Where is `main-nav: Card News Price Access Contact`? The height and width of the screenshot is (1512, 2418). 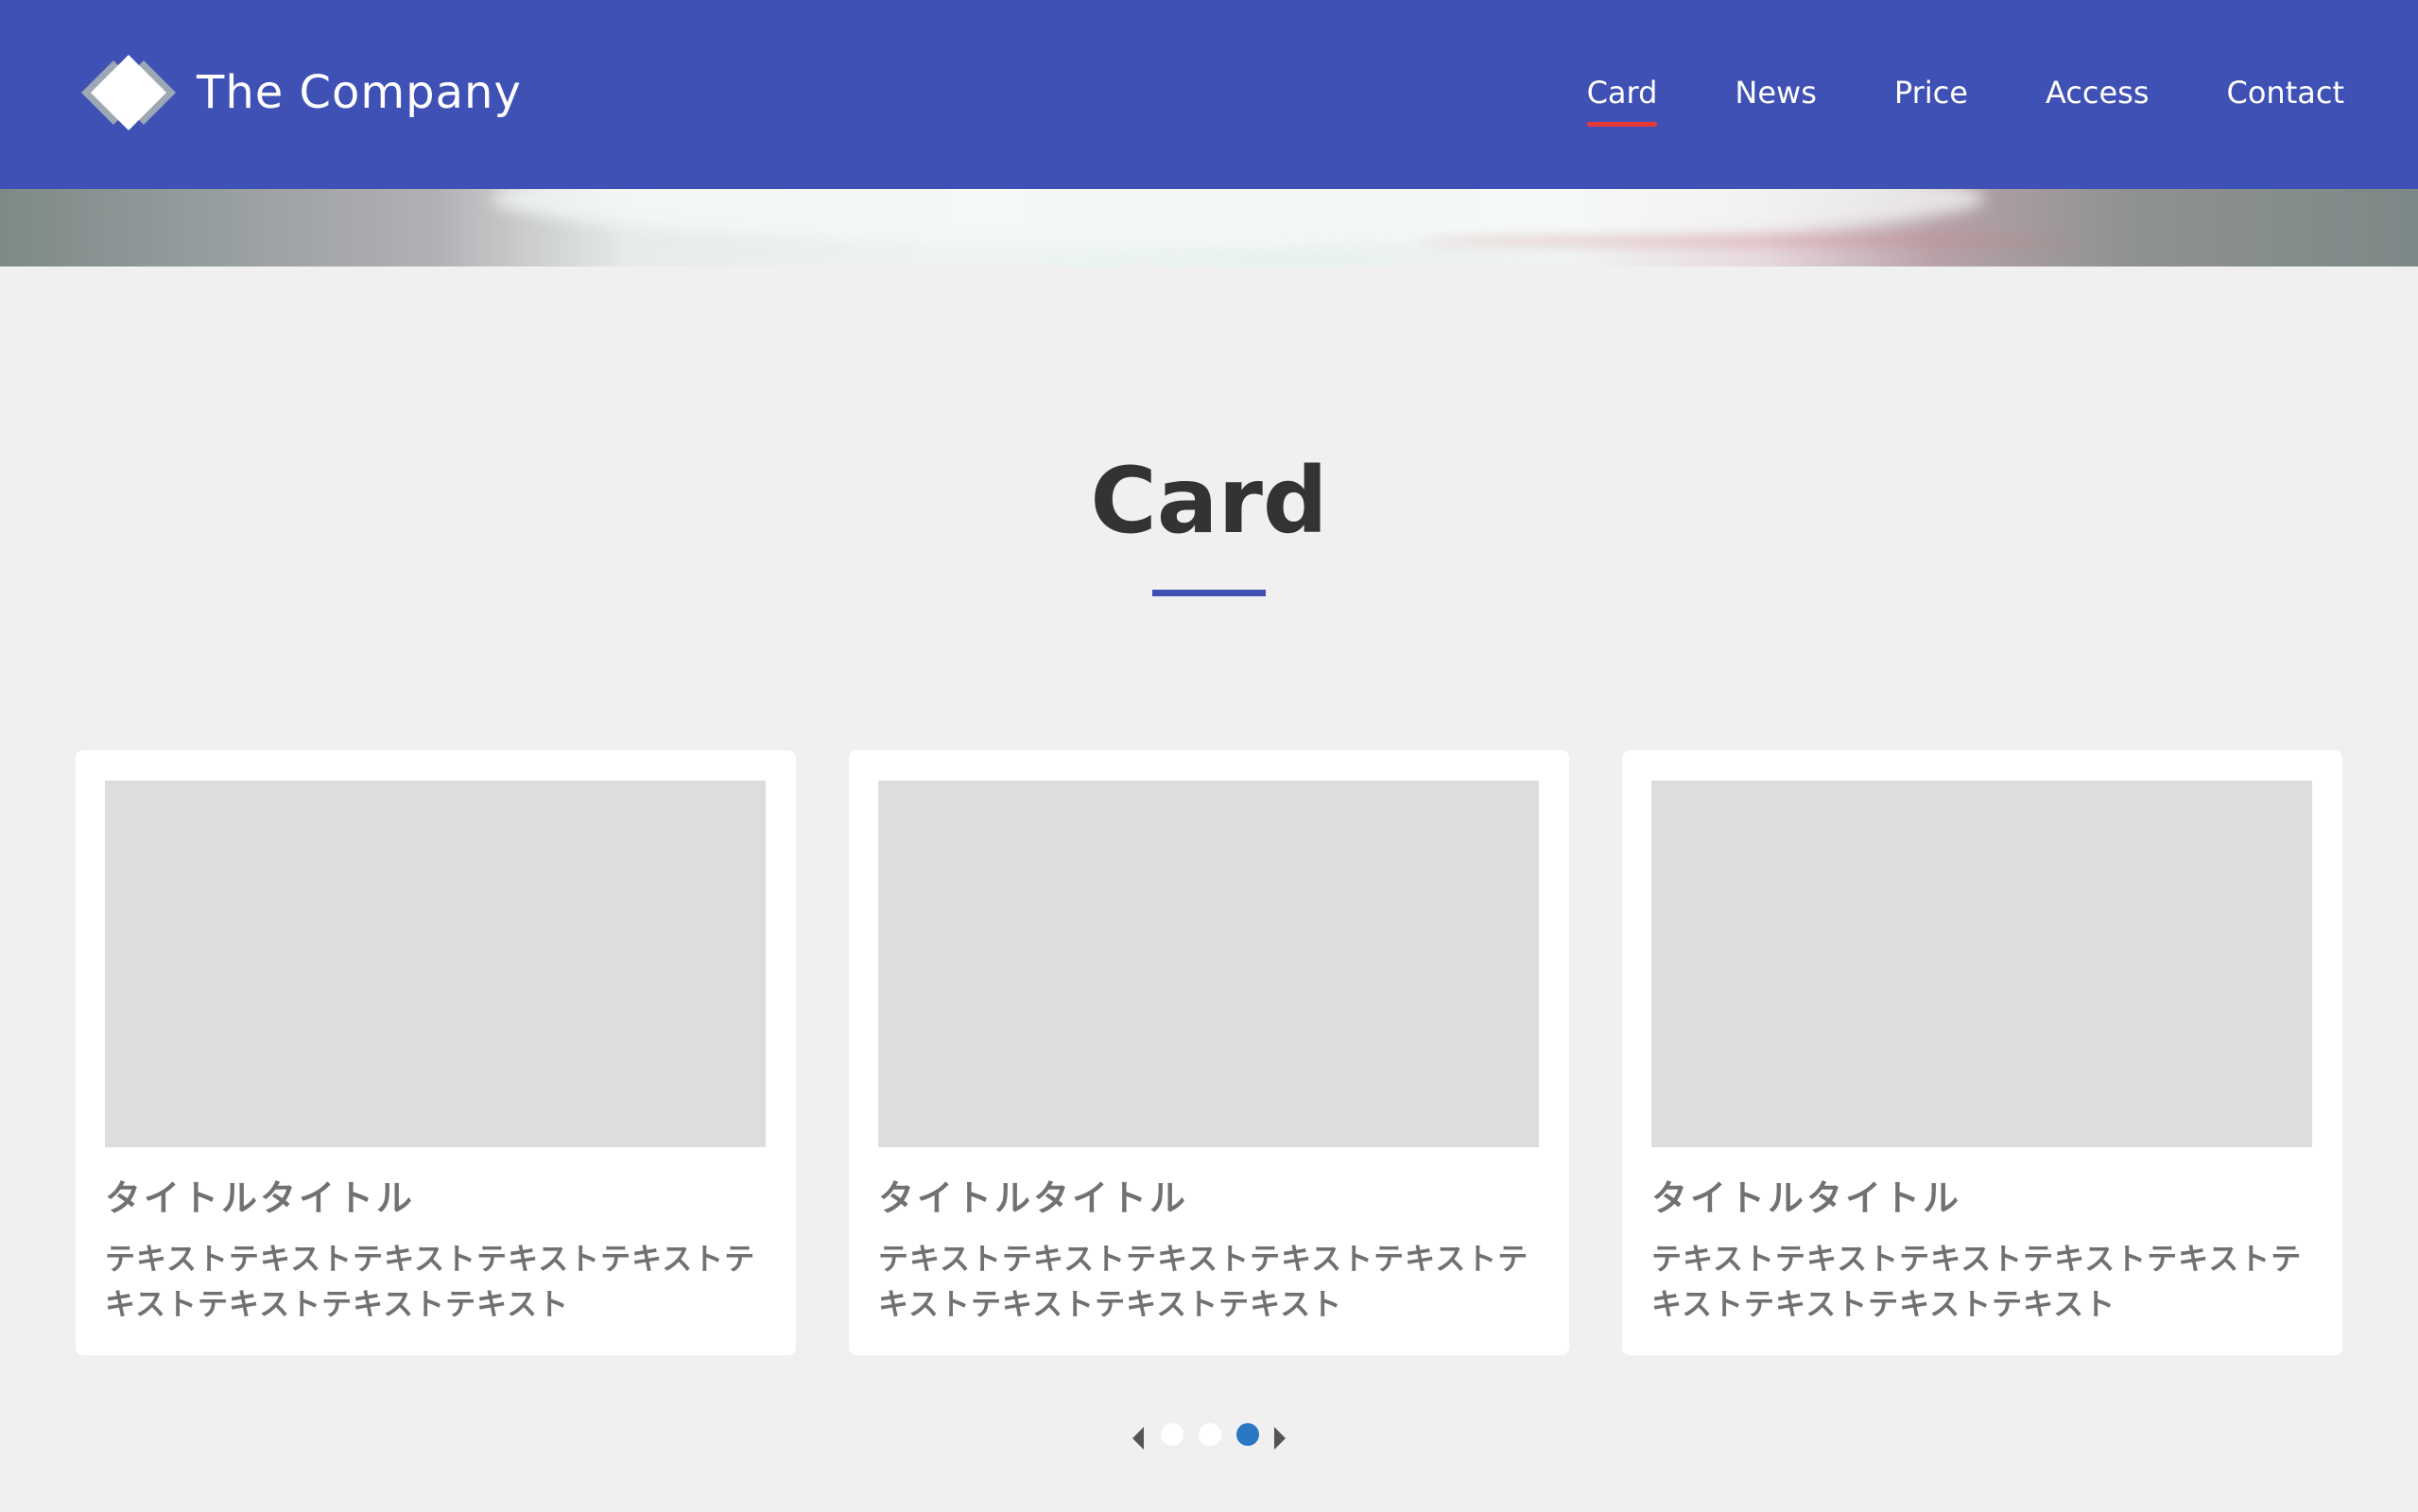 main-nav: Card News Price Access Contact is located at coordinates (1966, 98).